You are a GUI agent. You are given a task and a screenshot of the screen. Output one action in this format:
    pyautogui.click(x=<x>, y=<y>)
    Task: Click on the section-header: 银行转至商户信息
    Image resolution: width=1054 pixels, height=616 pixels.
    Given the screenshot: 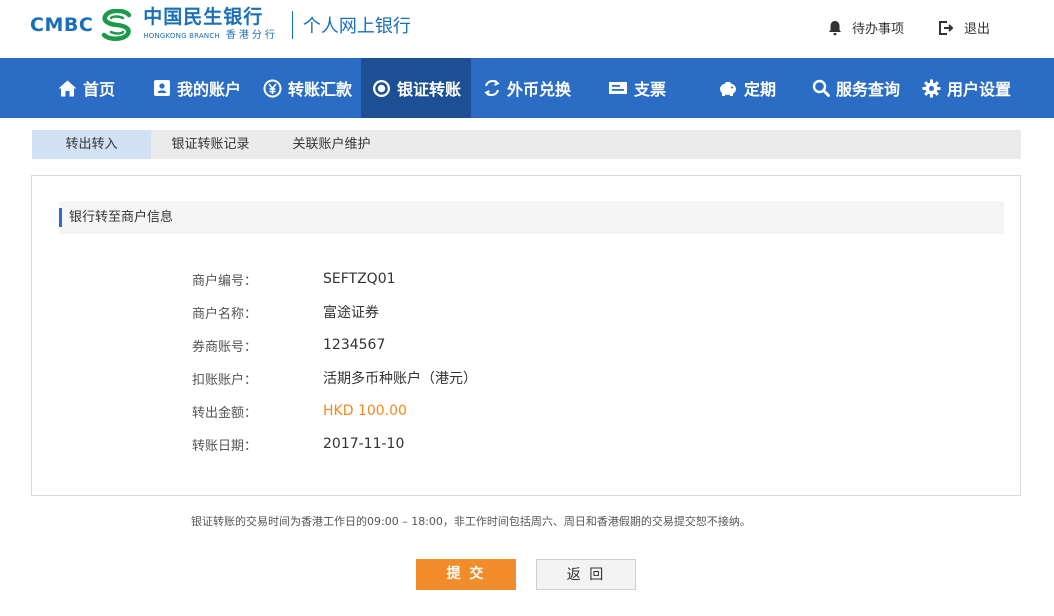 What is the action you would take?
    pyautogui.click(x=531, y=217)
    